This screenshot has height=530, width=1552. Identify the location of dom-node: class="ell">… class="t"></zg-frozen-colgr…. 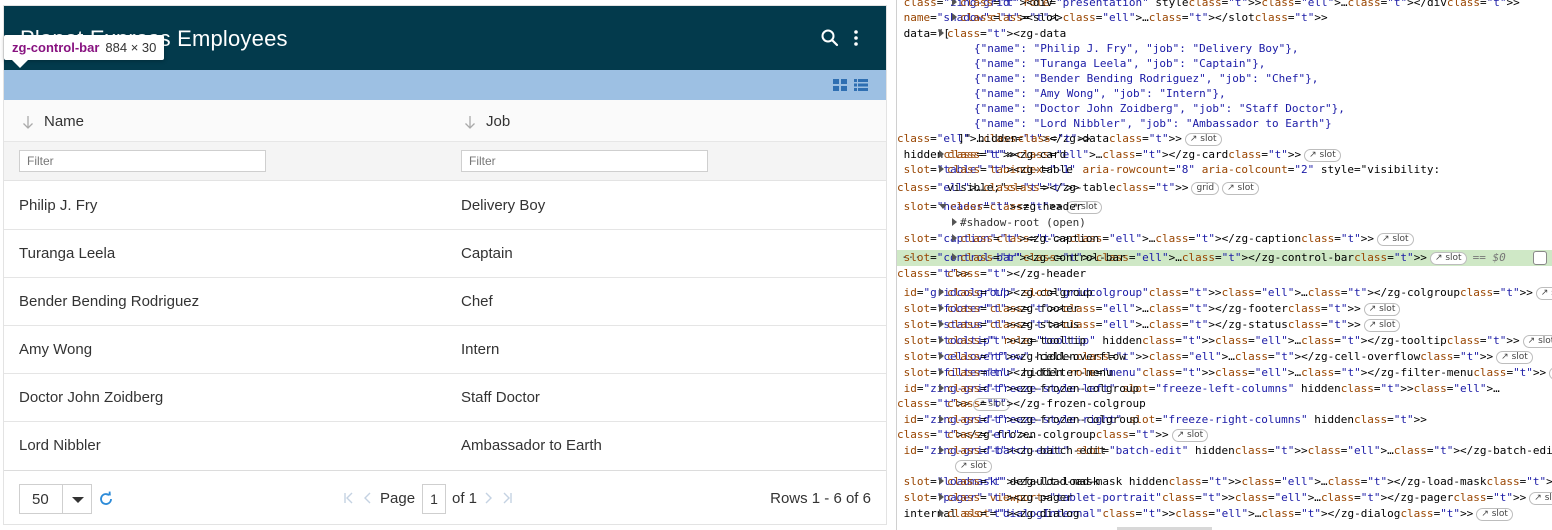
(1224, 435).